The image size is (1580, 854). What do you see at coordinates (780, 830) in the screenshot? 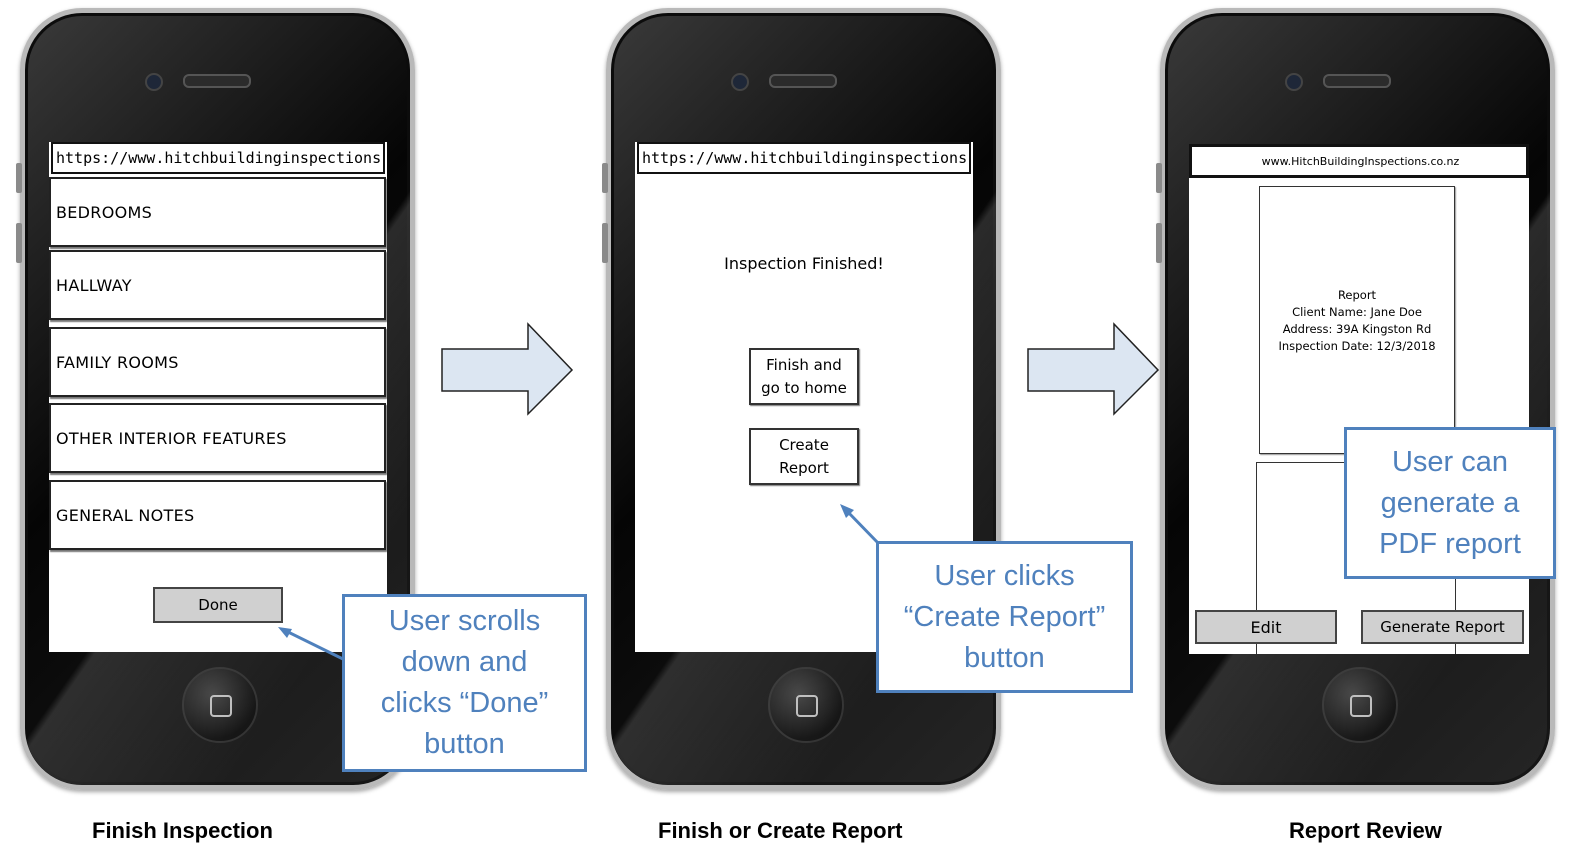
I see `caption-finish-or-create-report: Finish or Create Report` at bounding box center [780, 830].